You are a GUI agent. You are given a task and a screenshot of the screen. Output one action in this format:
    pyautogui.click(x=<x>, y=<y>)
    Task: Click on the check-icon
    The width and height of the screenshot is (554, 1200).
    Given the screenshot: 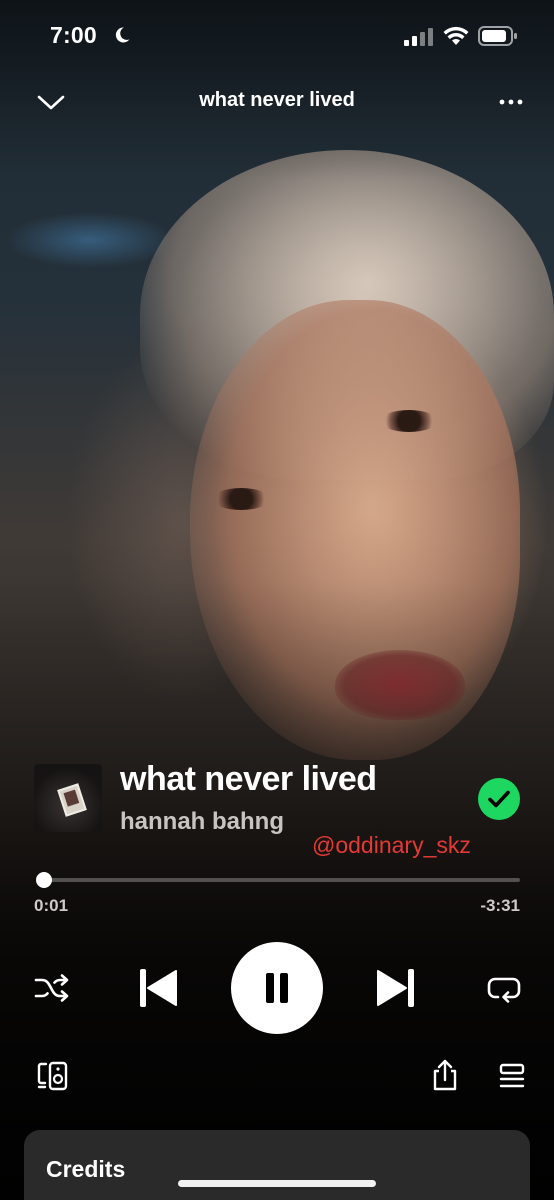 What is the action you would take?
    pyautogui.click(x=499, y=799)
    